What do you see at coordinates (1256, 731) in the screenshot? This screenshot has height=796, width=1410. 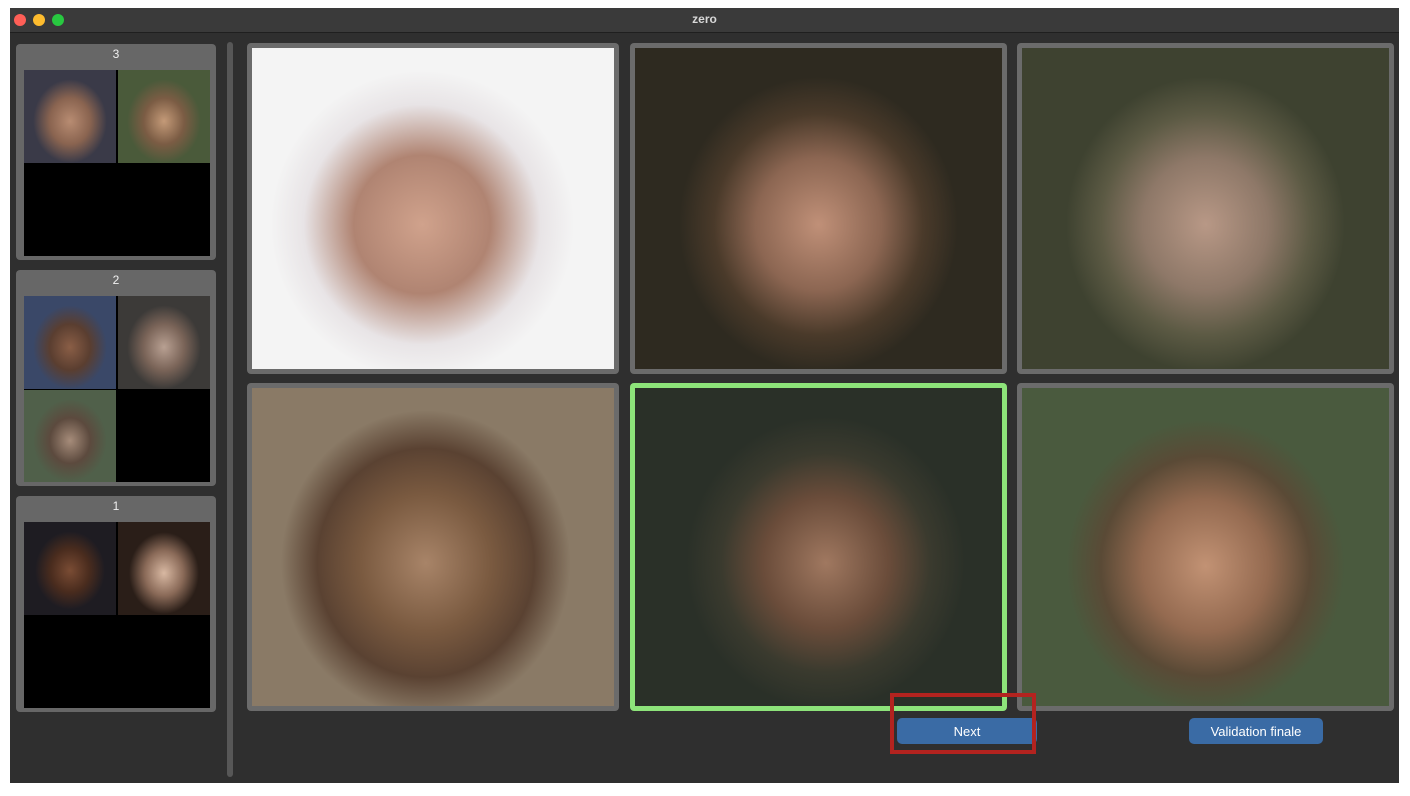 I see `validation-finale-button: Validation finale` at bounding box center [1256, 731].